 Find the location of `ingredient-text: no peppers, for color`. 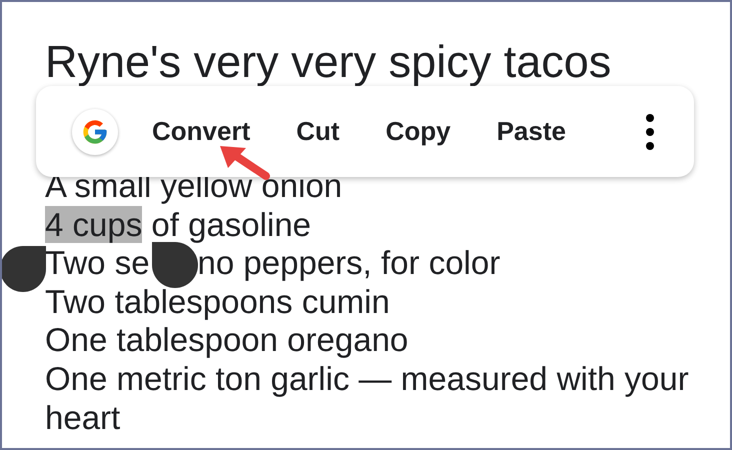

ingredient-text: no peppers, for color is located at coordinates (349, 263).